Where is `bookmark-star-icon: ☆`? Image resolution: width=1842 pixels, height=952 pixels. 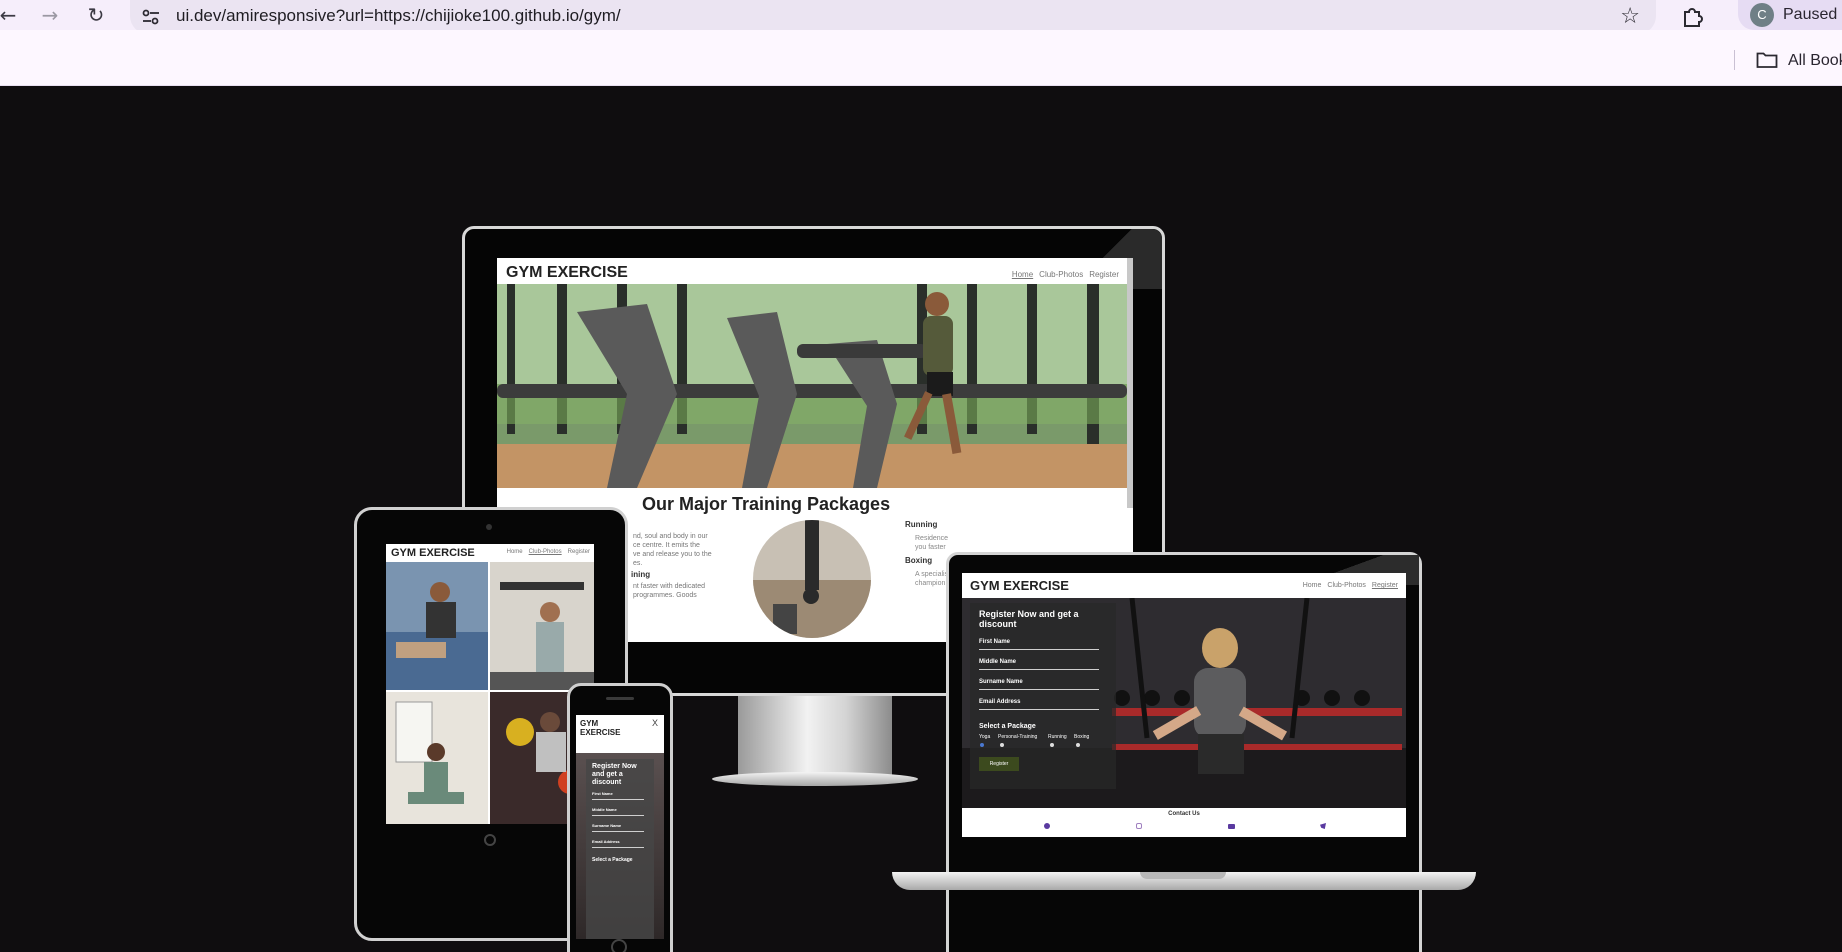 bookmark-star-icon: ☆ is located at coordinates (1630, 16).